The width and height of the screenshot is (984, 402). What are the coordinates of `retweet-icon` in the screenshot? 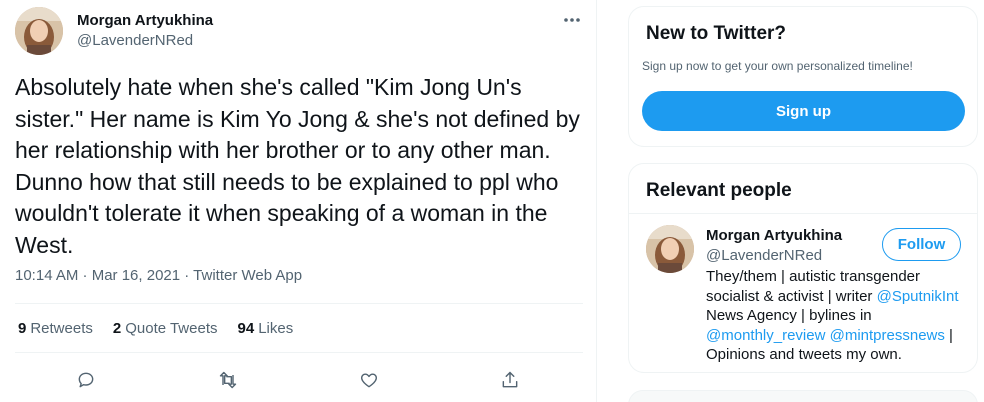 It's located at (228, 380).